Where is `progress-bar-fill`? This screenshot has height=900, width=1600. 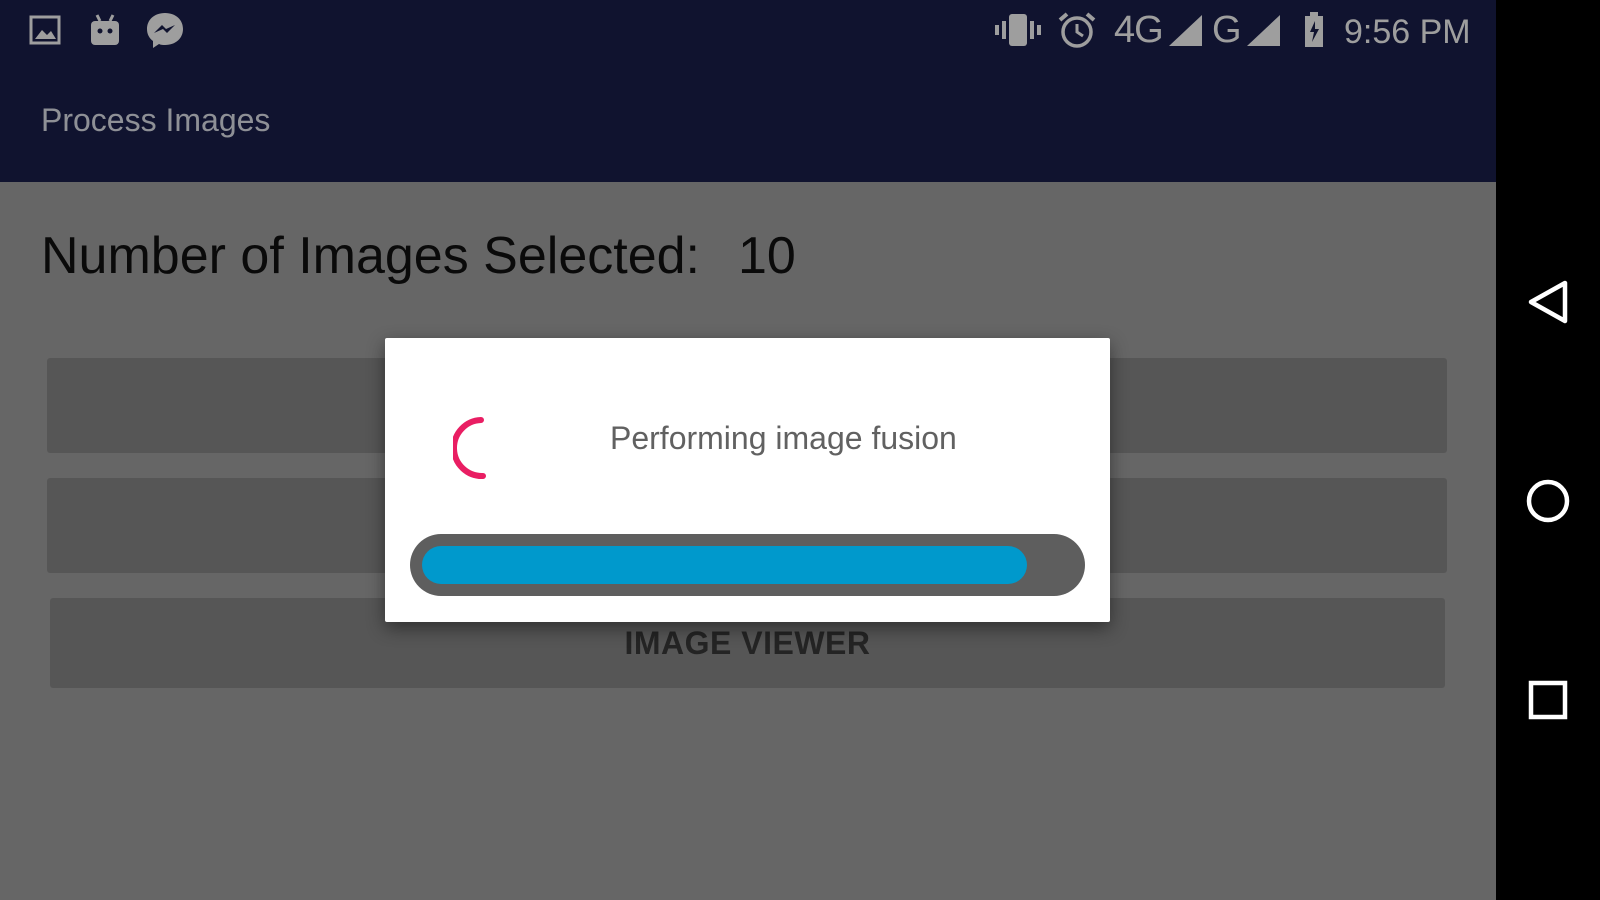
progress-bar-fill is located at coordinates (724, 565).